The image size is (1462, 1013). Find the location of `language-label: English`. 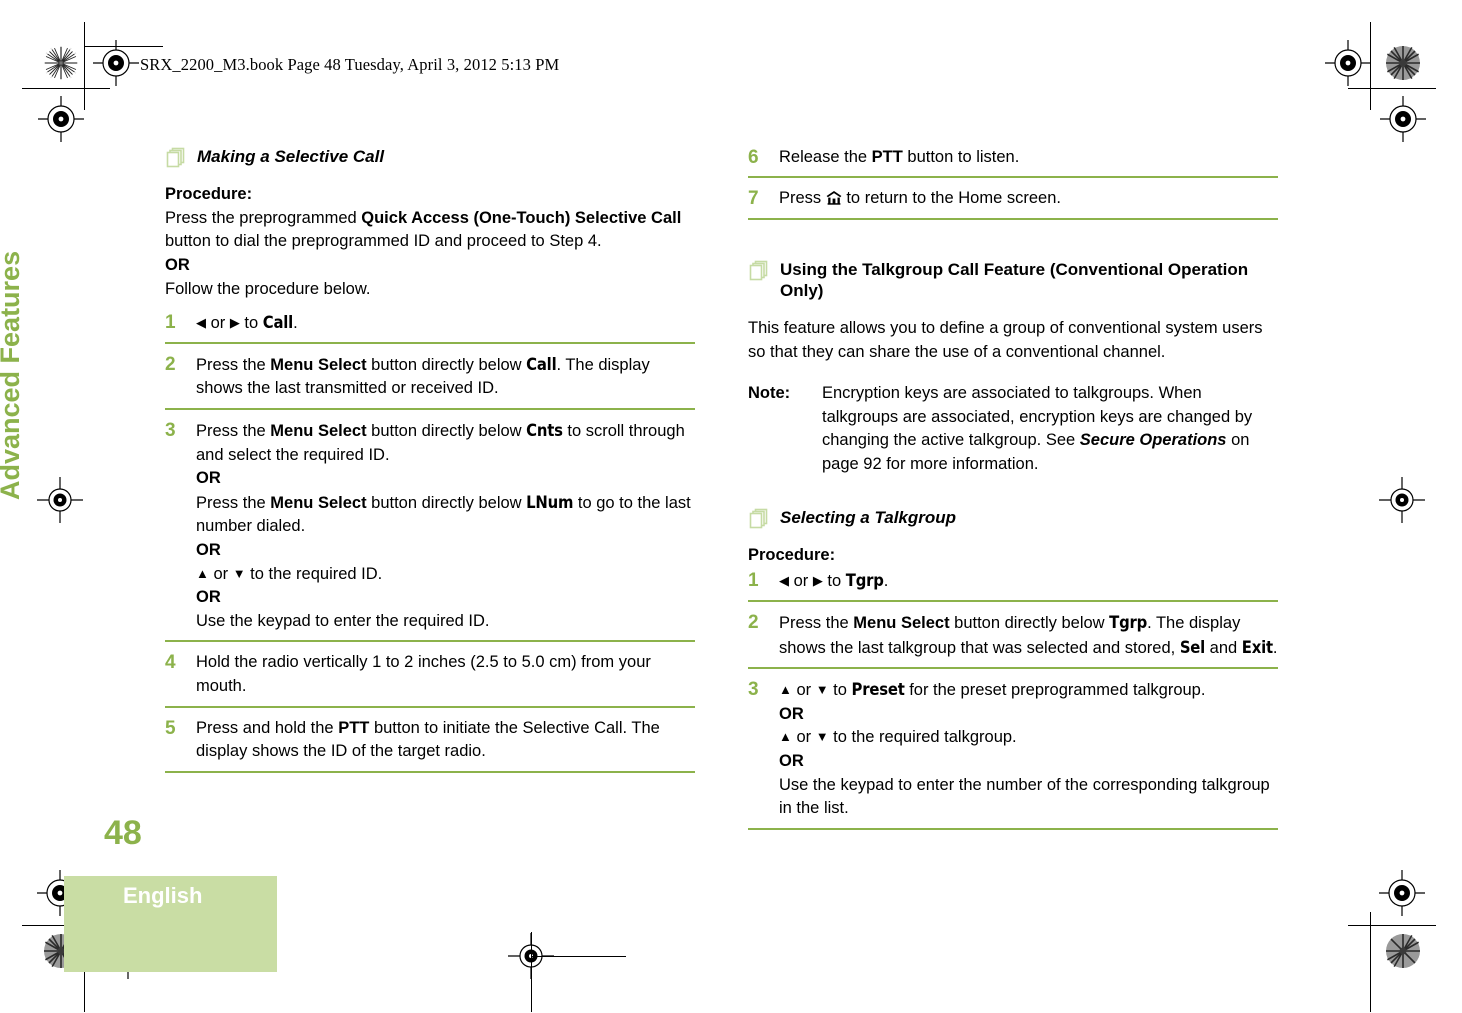

language-label: English is located at coordinates (163, 895).